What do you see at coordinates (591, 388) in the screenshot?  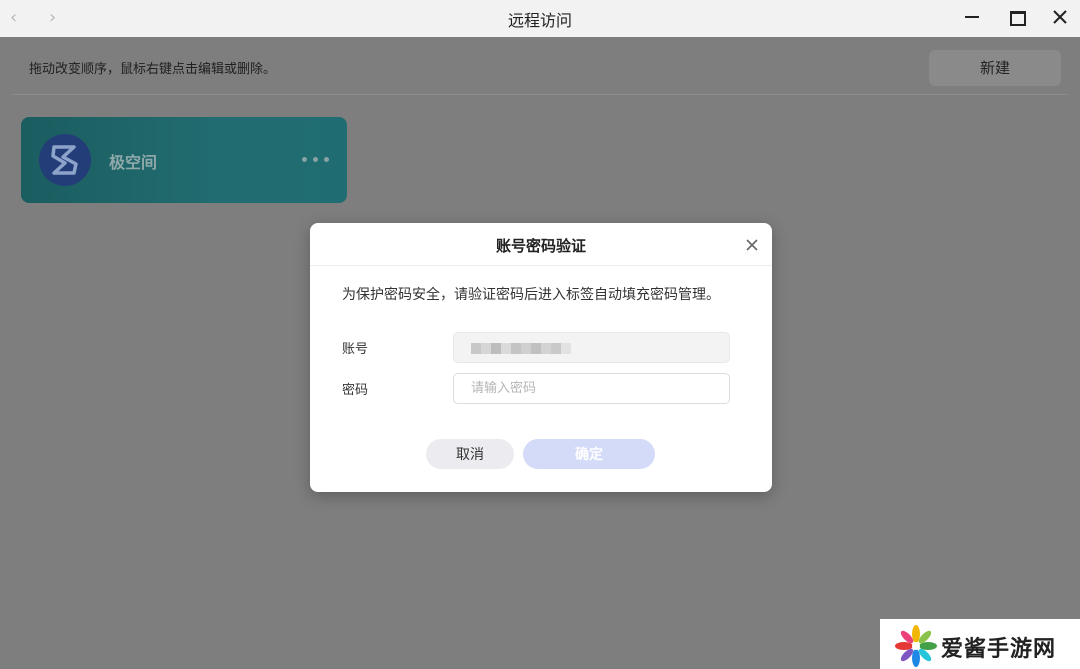 I see `password-input` at bounding box center [591, 388].